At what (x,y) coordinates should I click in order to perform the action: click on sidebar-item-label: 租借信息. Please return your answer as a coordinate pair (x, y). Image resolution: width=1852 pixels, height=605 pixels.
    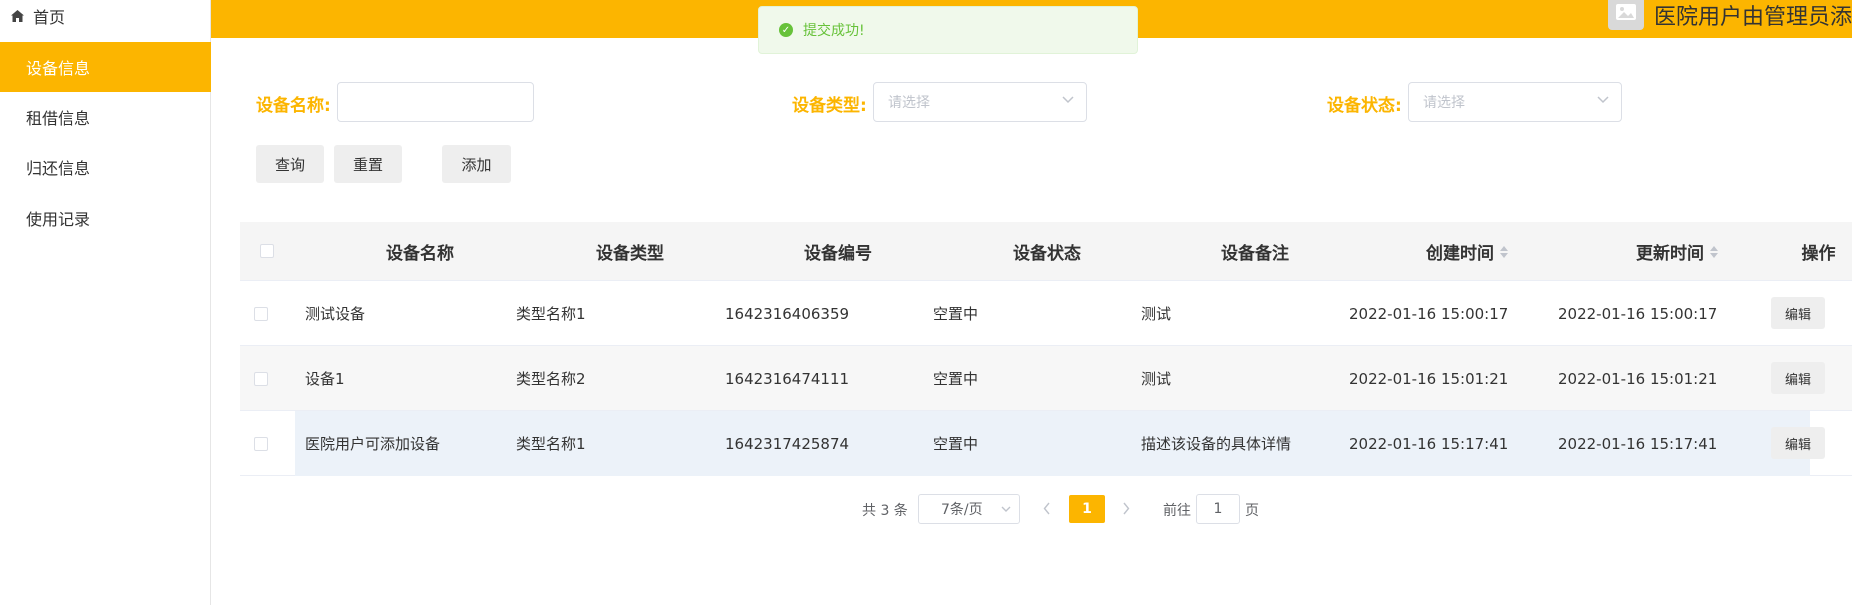
    Looking at the image, I should click on (58, 118).